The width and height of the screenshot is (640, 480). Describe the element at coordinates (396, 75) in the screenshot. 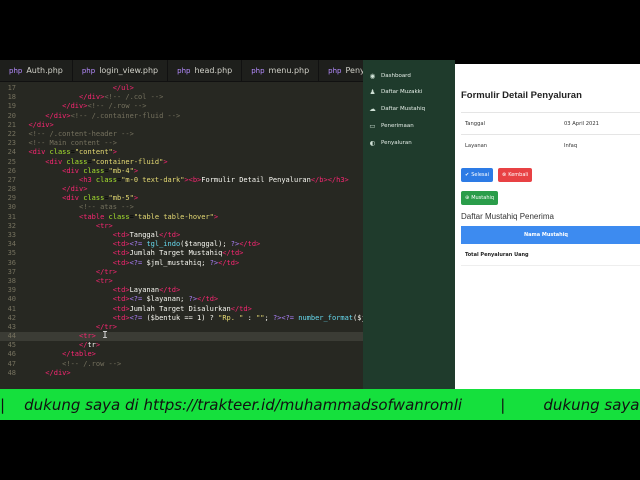

I see `sidebar-item-label: Dashboard` at that location.